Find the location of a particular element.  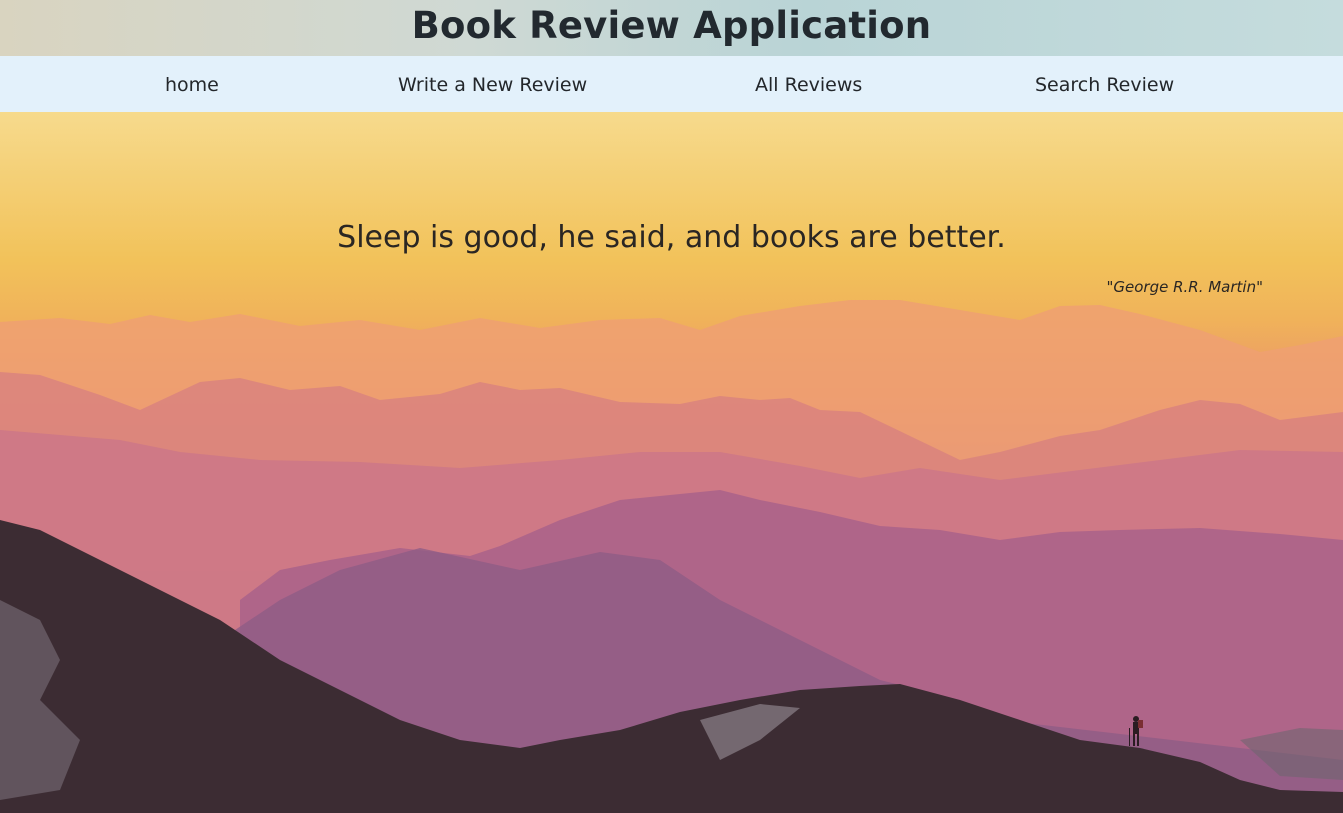

nav-write-review-link: Write a New Review is located at coordinates (492, 84).